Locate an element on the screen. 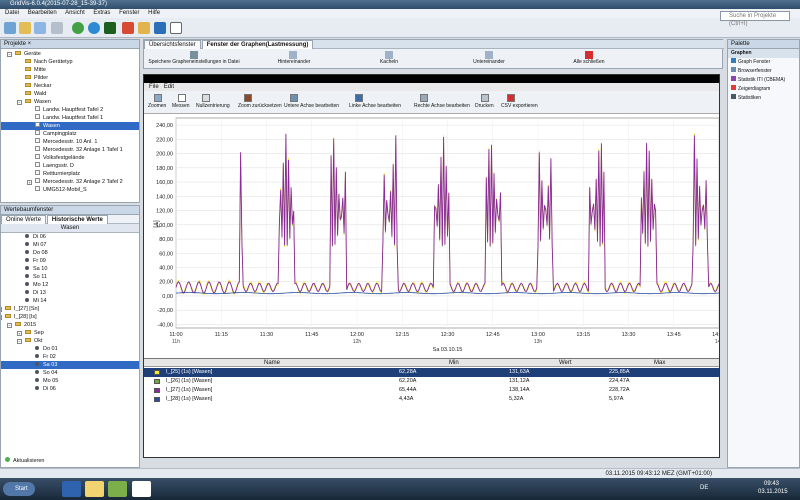  project-tree-item: − Wasen is located at coordinates (70, 102).